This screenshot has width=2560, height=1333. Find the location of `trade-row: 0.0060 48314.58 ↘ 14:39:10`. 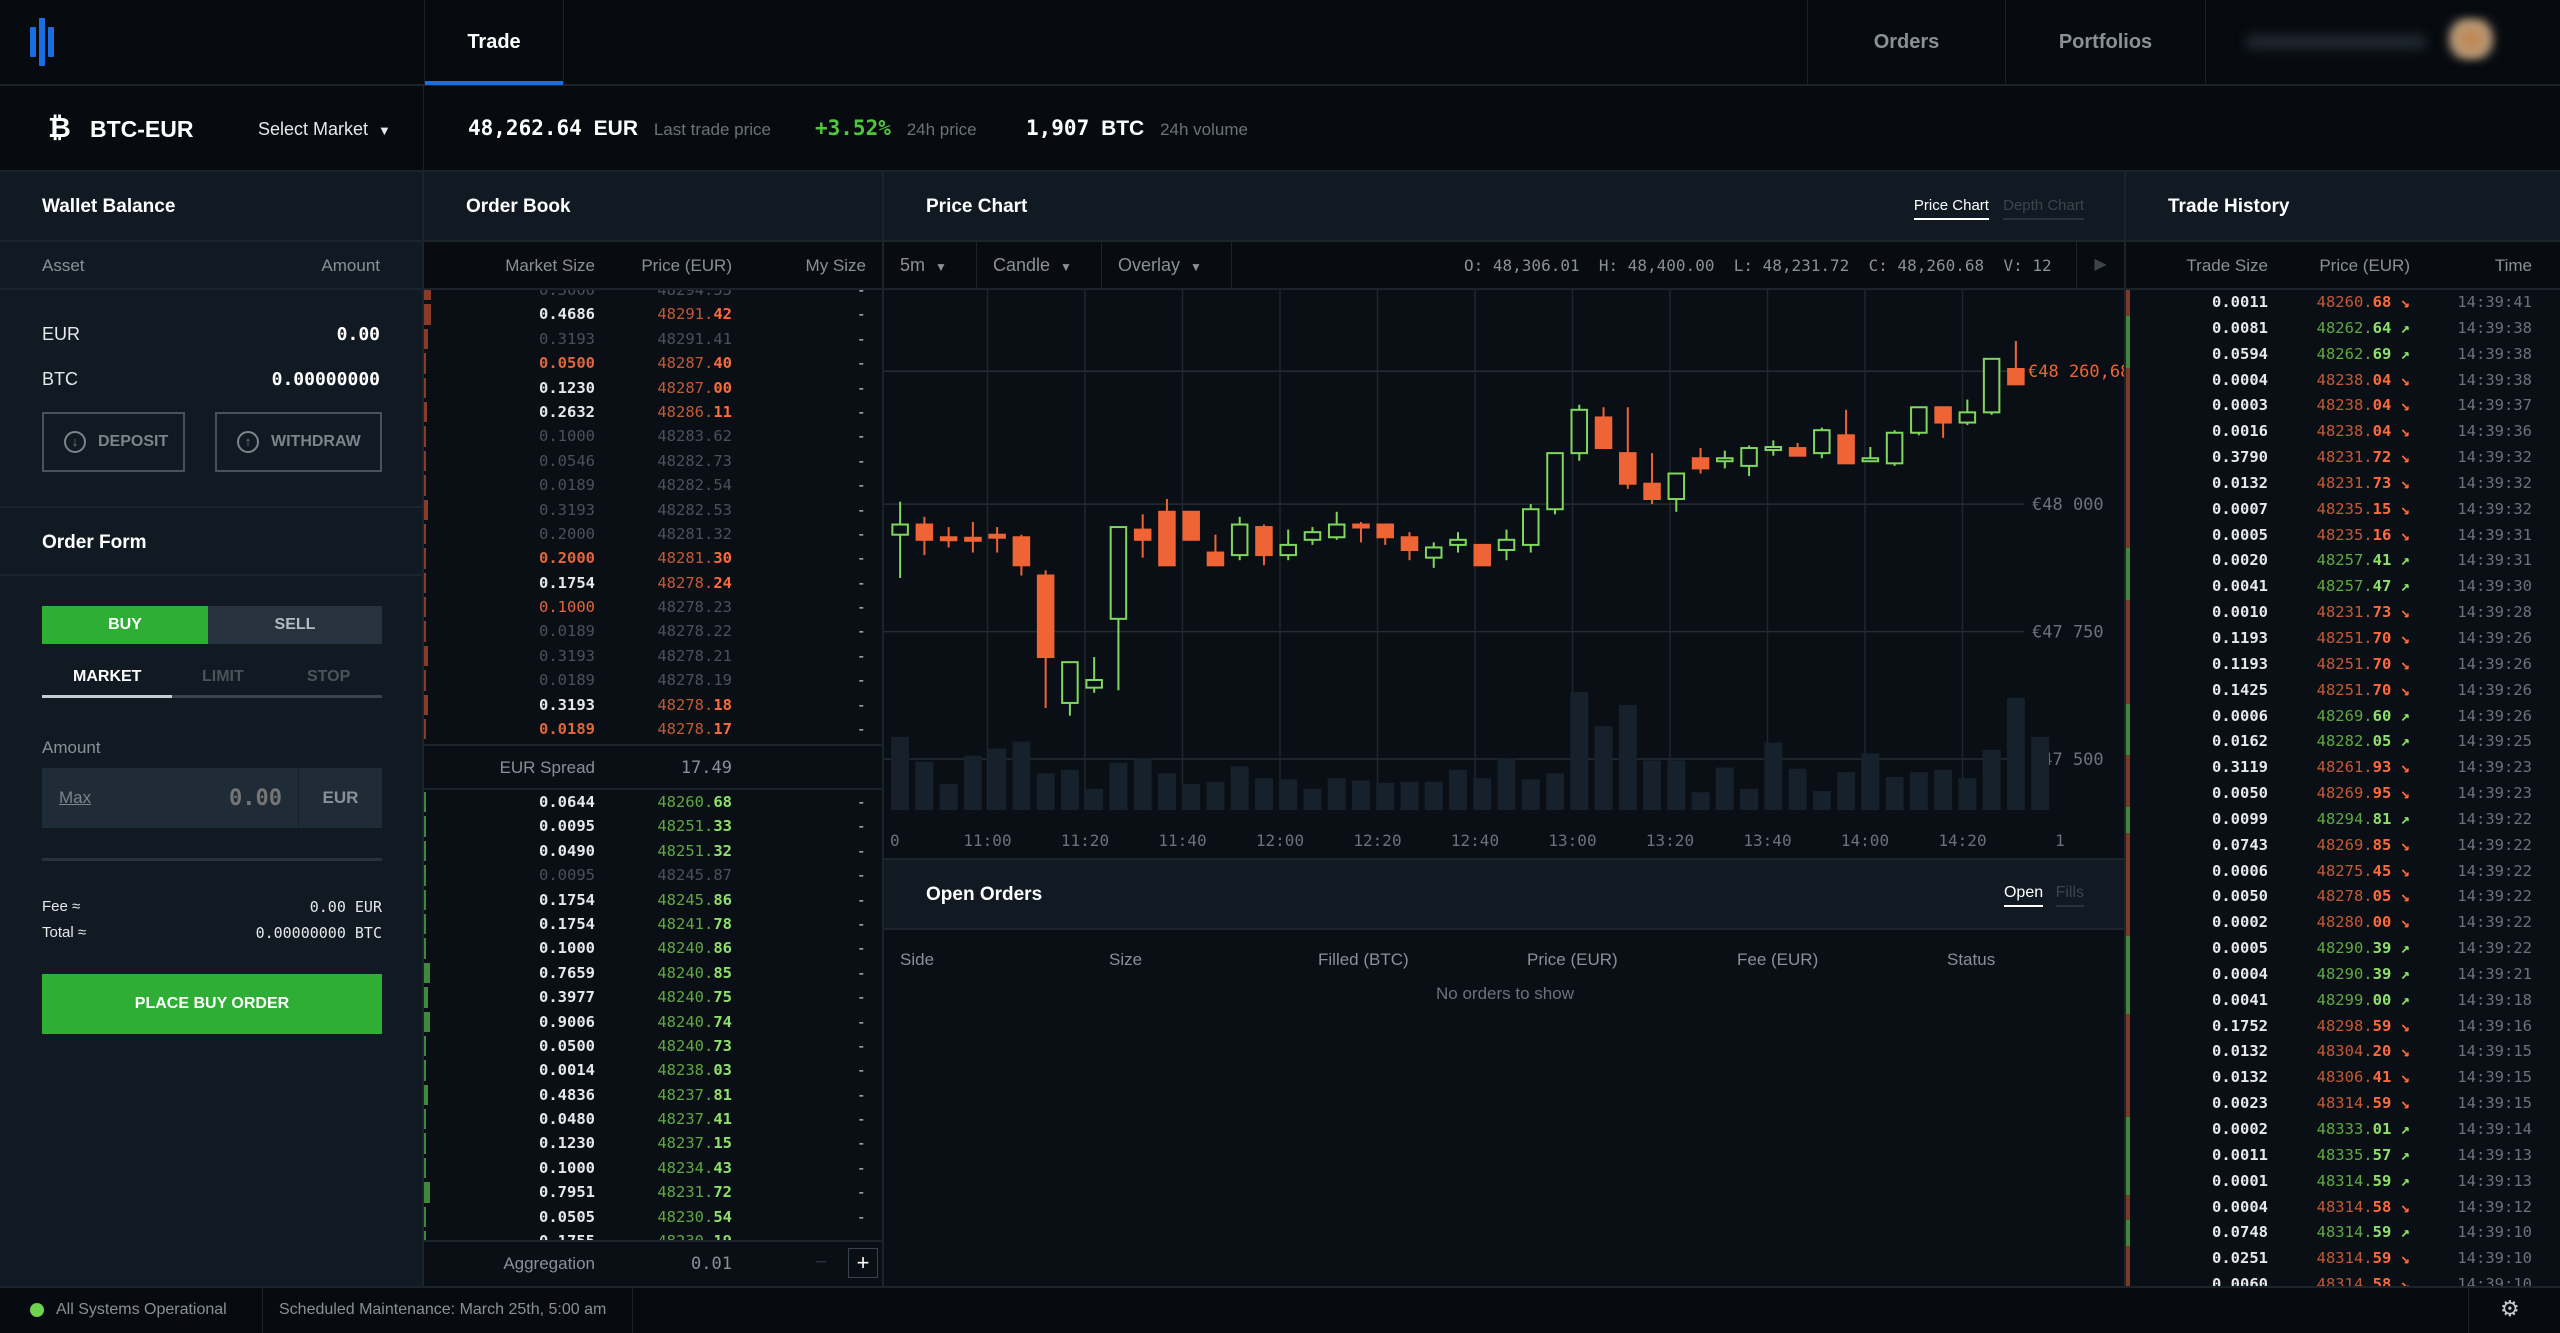

trade-row: 0.0060 48314.58 ↘ 14:39:10 is located at coordinates (2343, 1279).